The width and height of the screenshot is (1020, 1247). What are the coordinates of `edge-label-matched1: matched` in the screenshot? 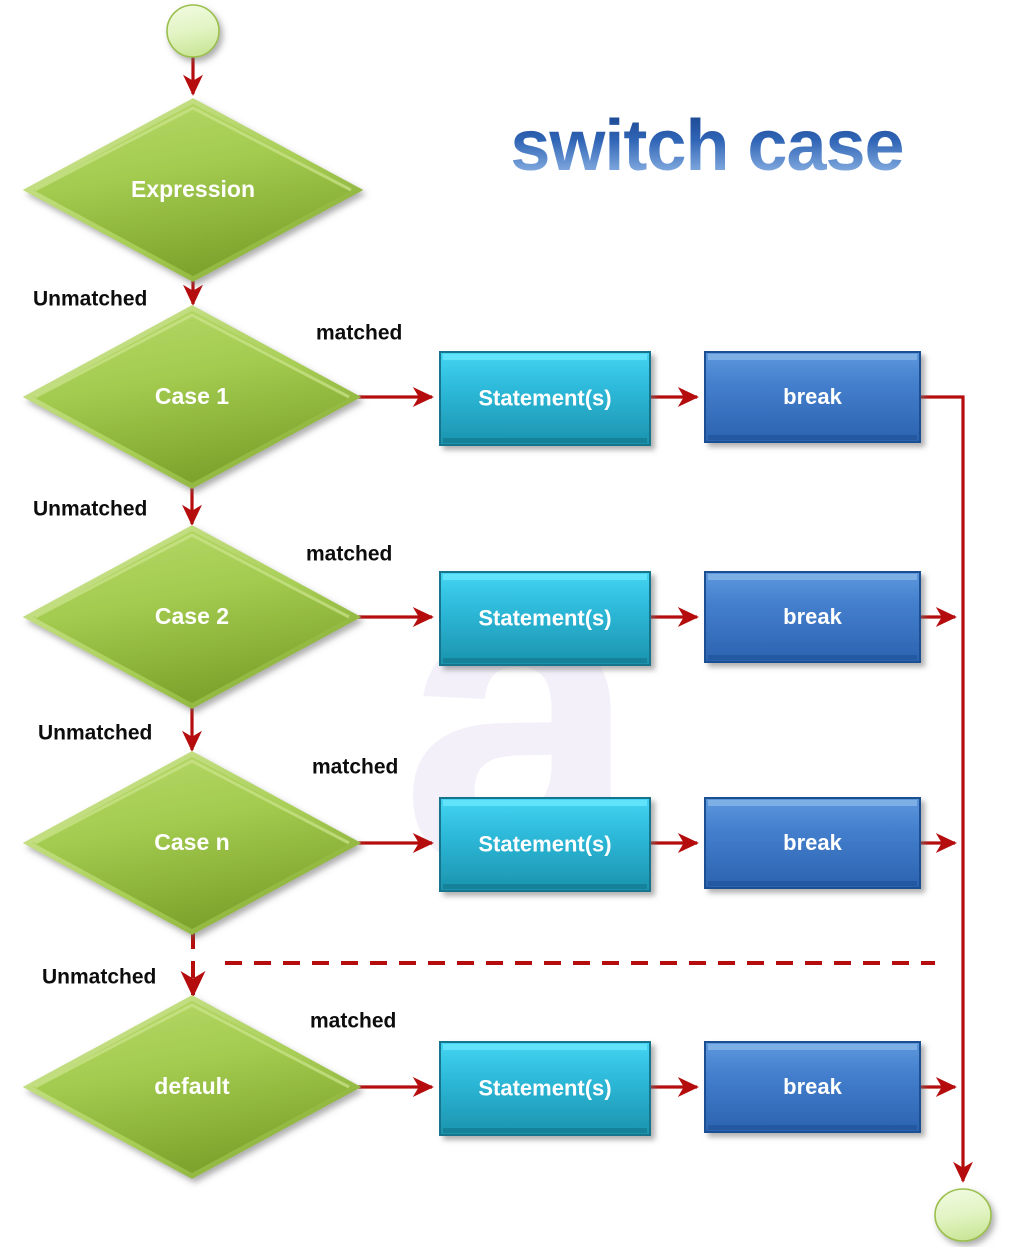 It's located at (359, 333).